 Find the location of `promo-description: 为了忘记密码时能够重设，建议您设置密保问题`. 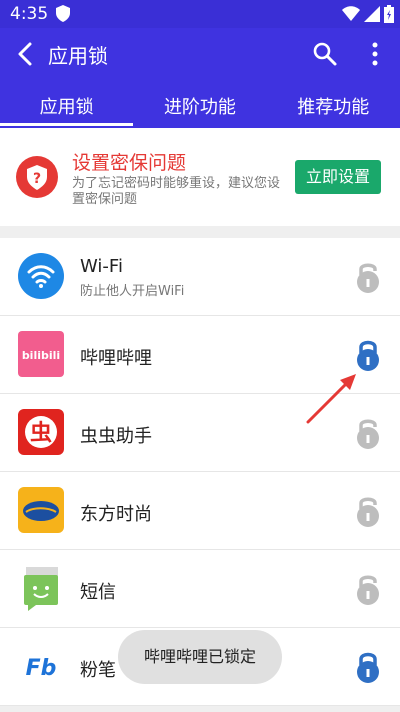

promo-description: 为了忘记密码时能够重设，建议您设置密保问题 is located at coordinates (176, 191).